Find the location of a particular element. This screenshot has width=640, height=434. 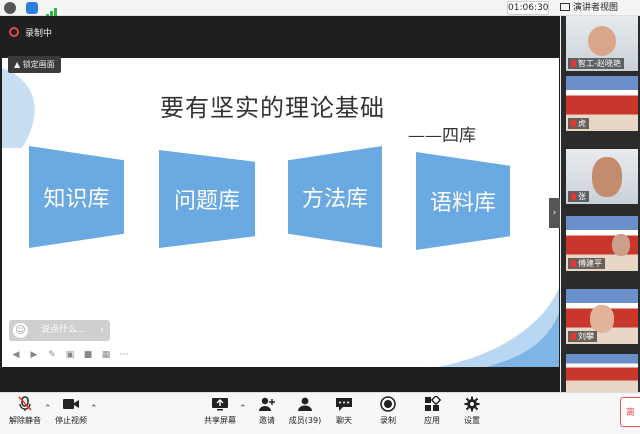

meeting-timer: 01:06:30 is located at coordinates (528, 8).